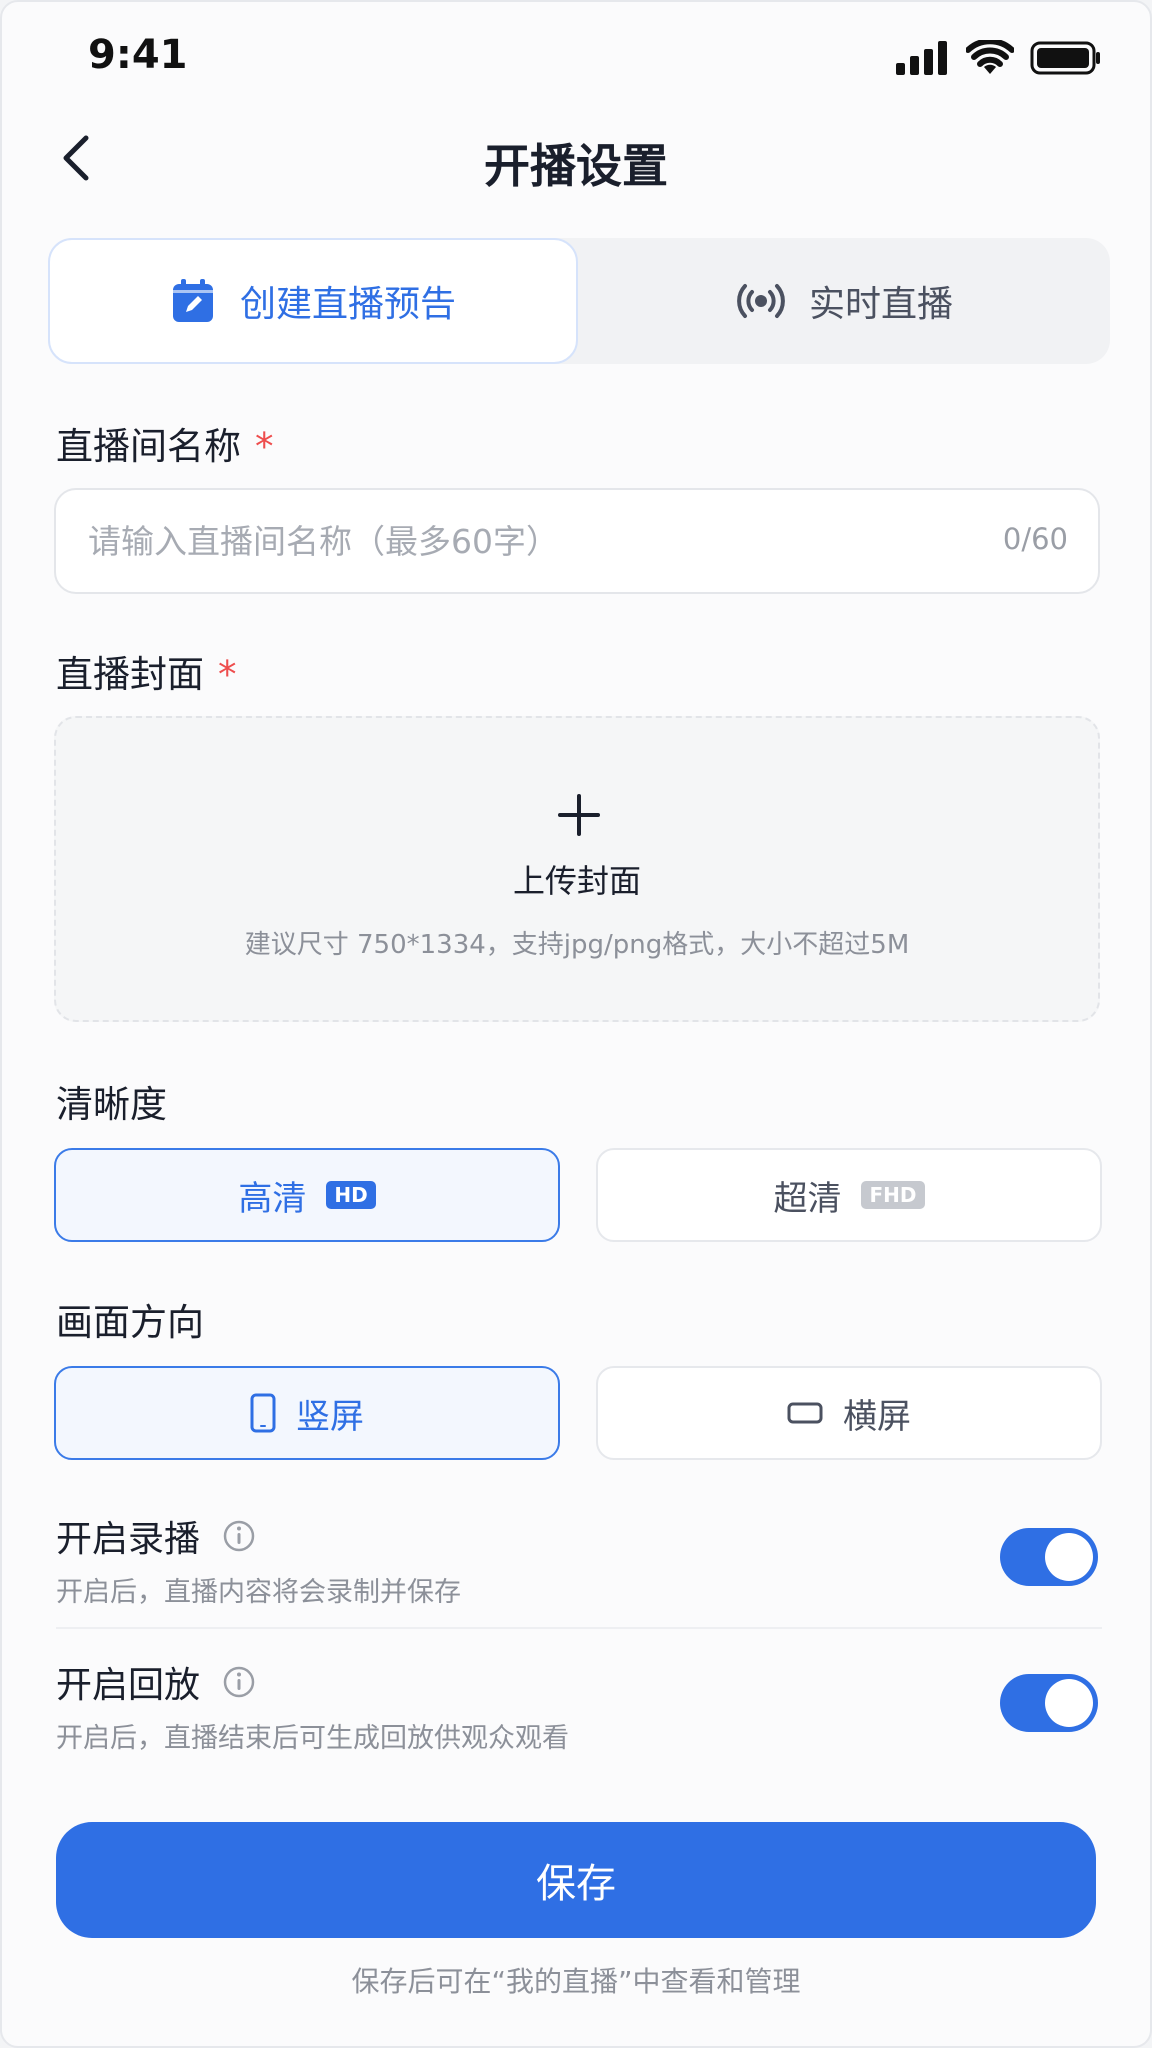 The image size is (1152, 2048). I want to click on cover-label-text: 直播封面, so click(130, 674).